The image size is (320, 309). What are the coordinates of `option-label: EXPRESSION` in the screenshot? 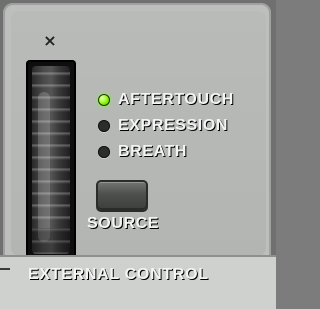 It's located at (173, 125).